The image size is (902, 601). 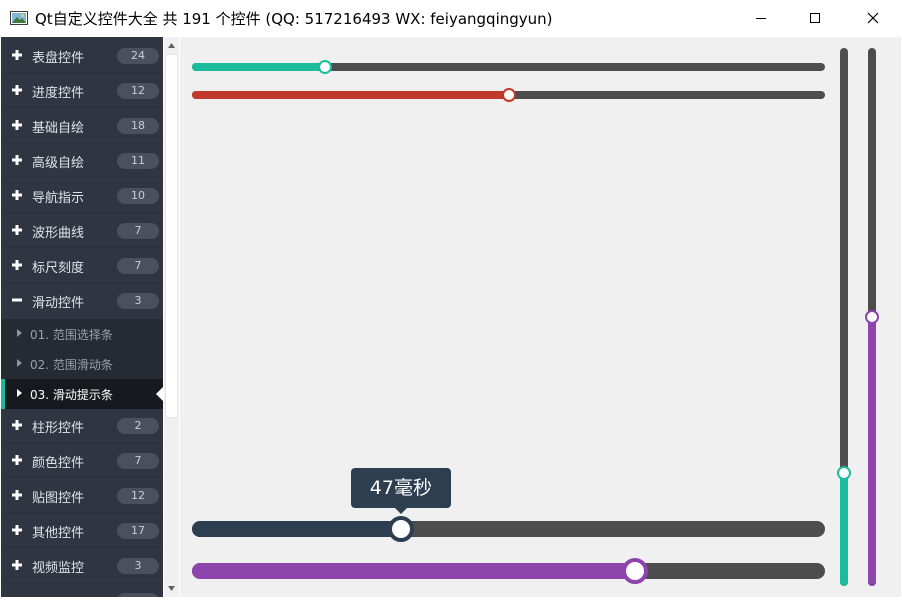 I want to click on purple-horizontal-slider, so click(x=508, y=571).